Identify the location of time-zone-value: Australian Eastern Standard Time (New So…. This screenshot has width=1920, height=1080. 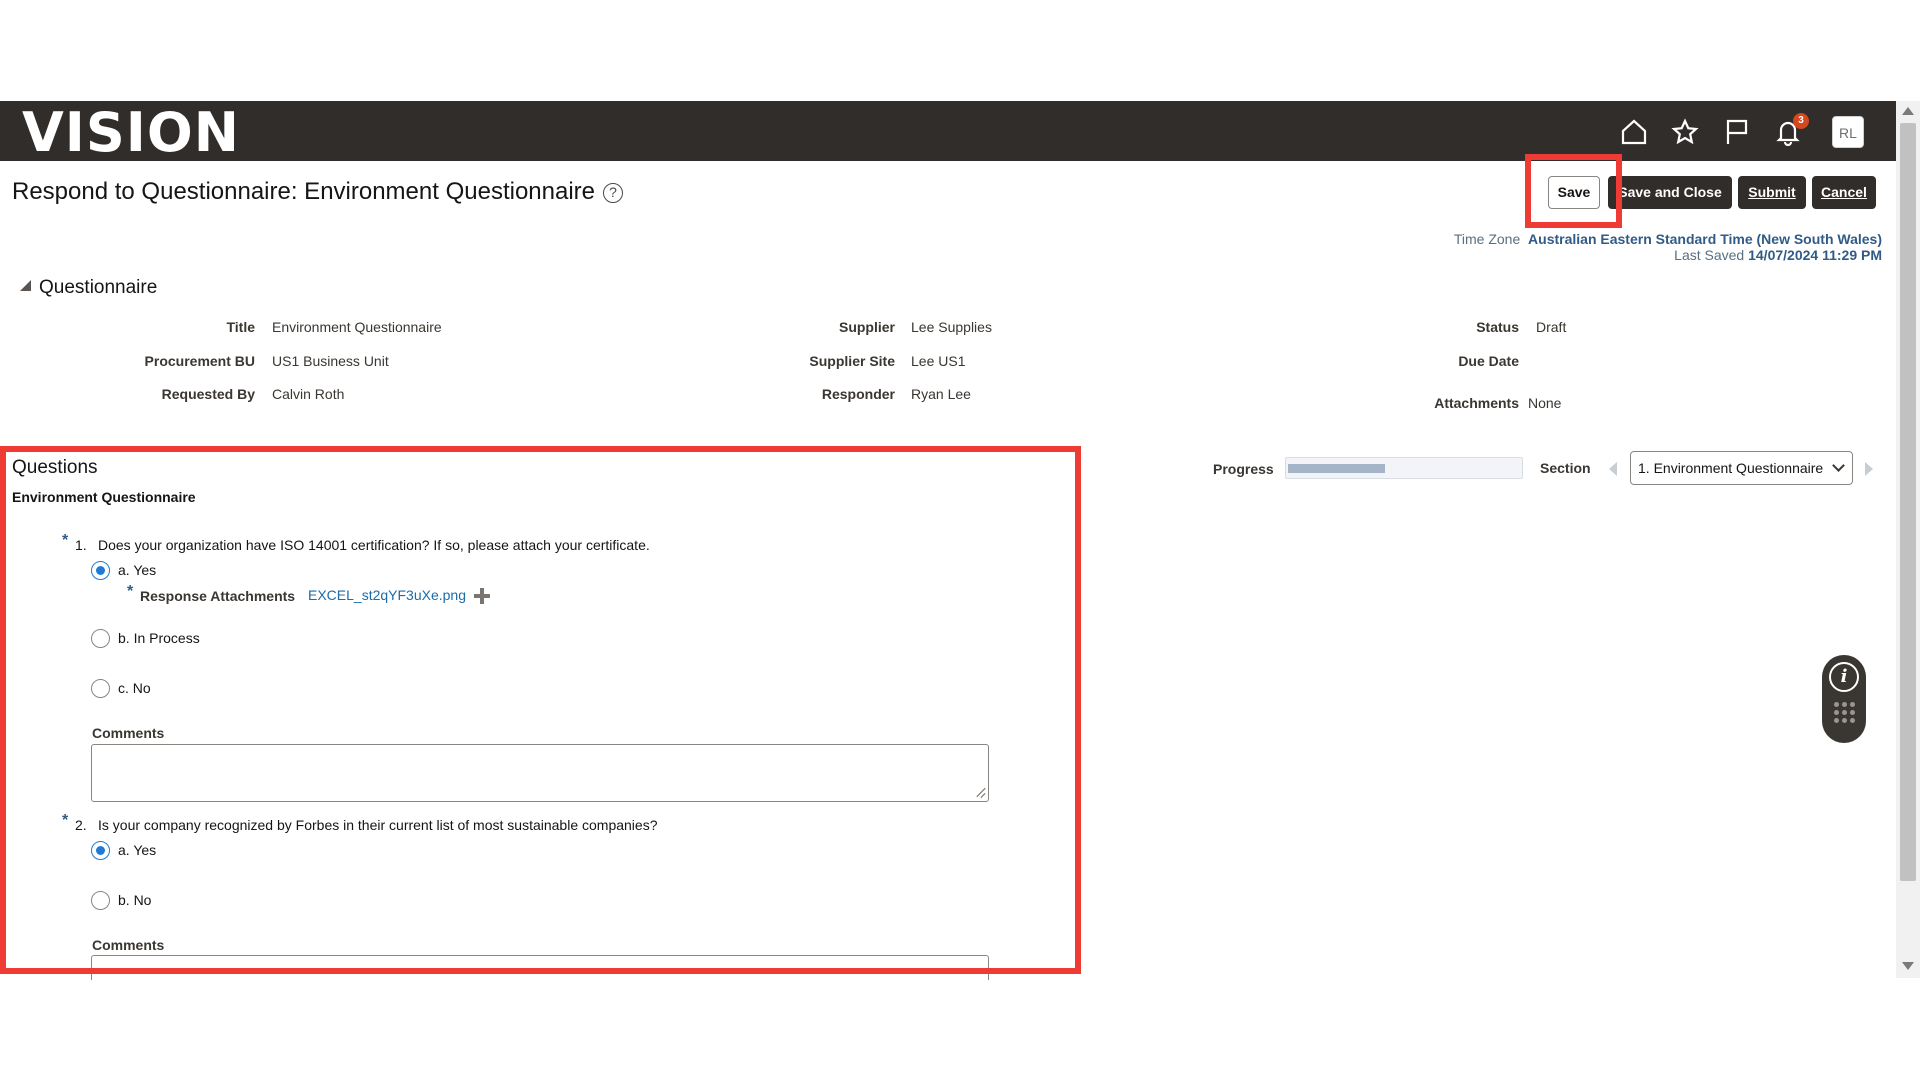
(1705, 239).